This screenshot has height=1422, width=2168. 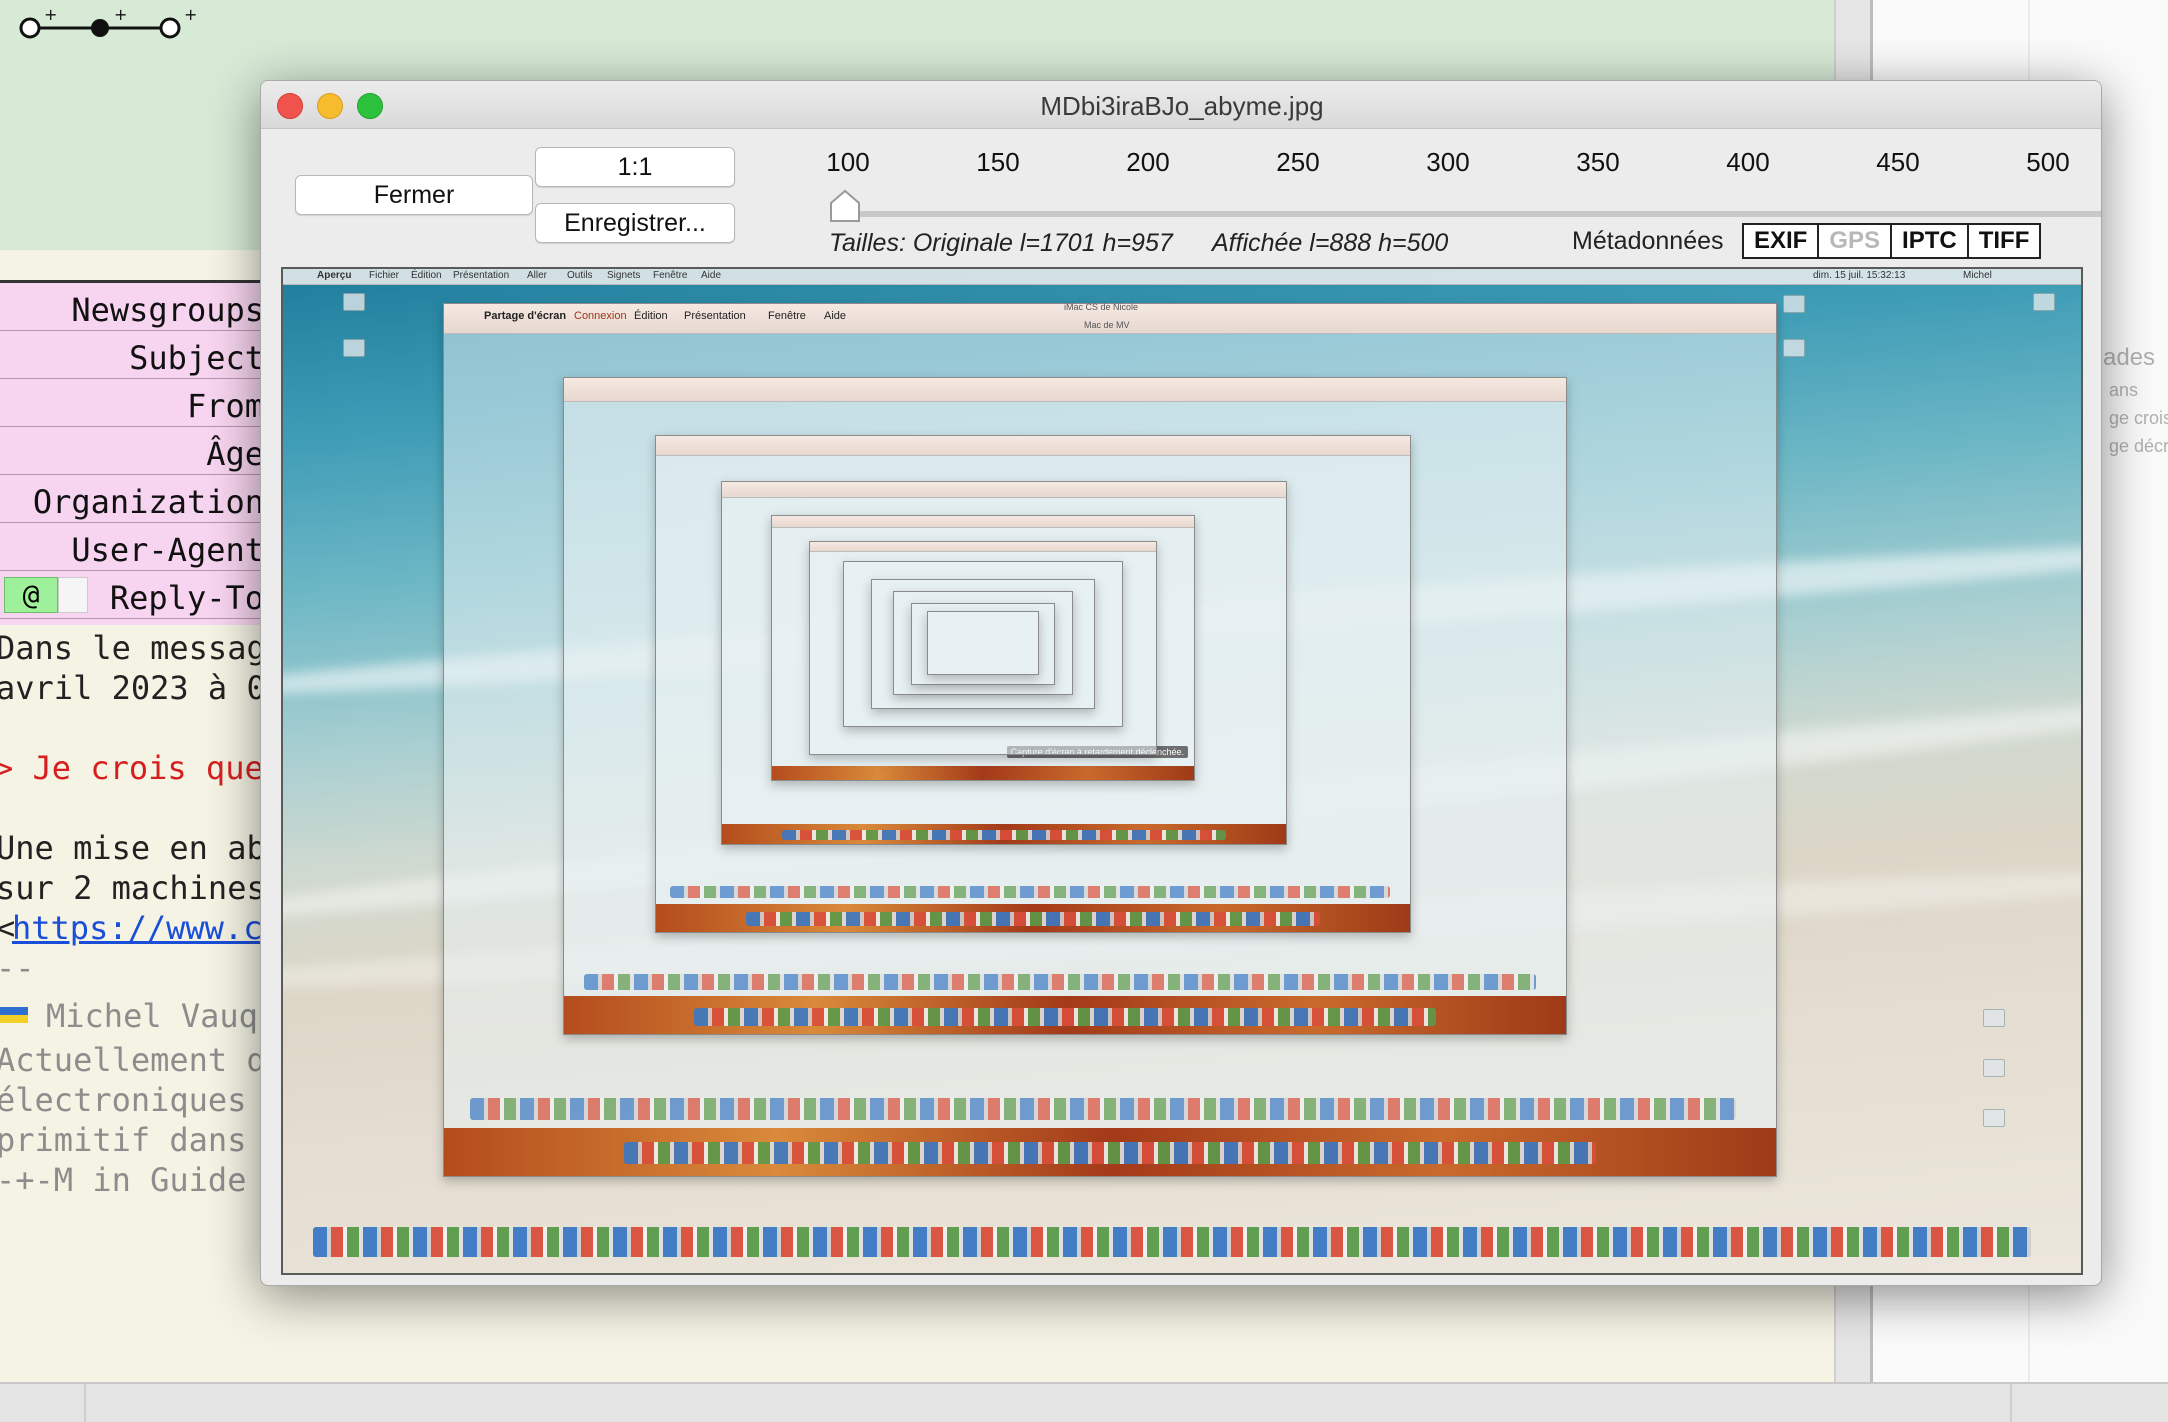 I want to click on metadata-tab-tiff: TIFF, so click(x=2004, y=241).